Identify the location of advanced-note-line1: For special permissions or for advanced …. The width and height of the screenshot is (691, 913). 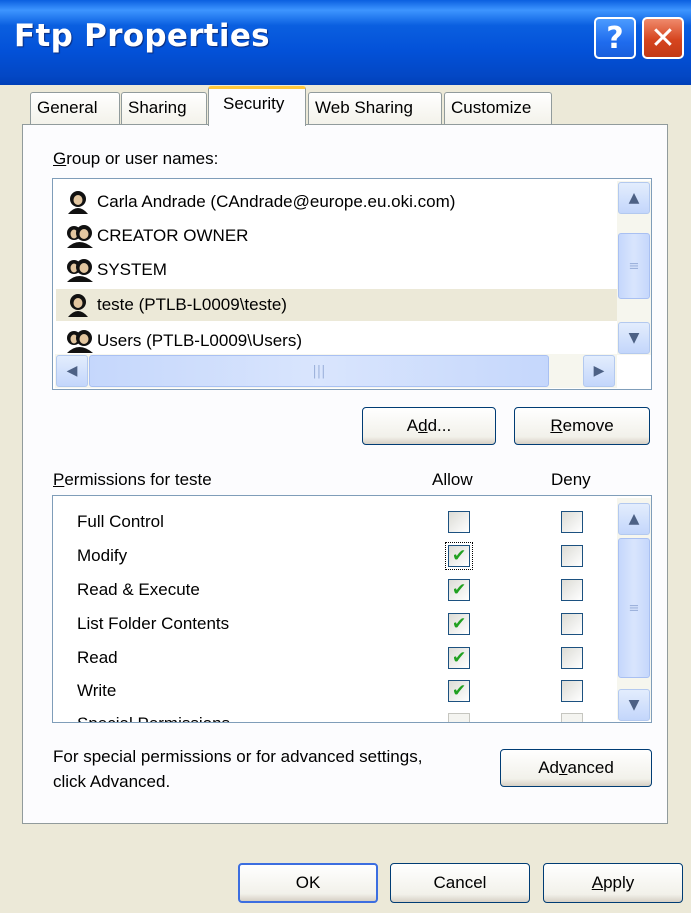
(238, 756).